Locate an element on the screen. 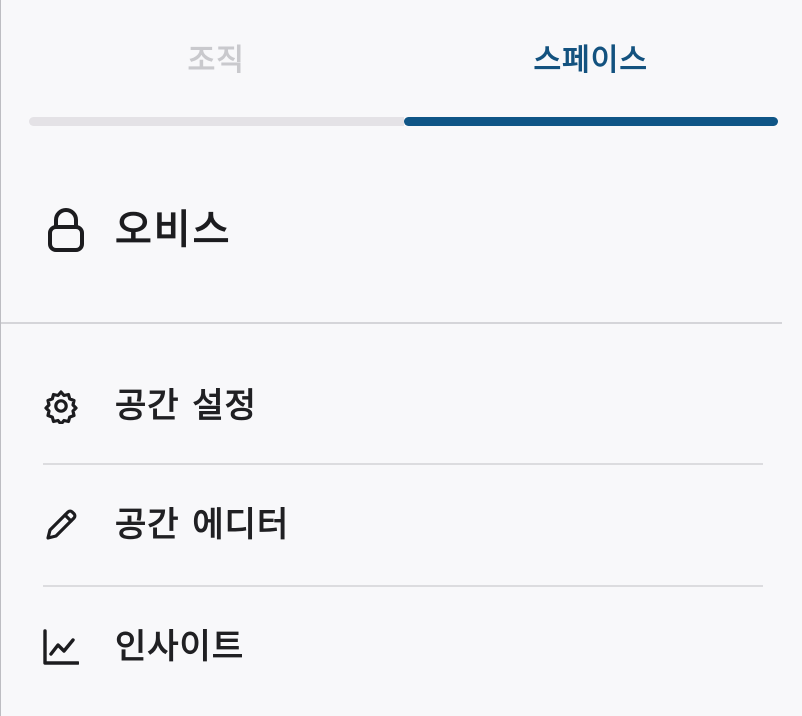 This screenshot has width=802, height=716. tab-organization-label: 조직 is located at coordinates (216, 60).